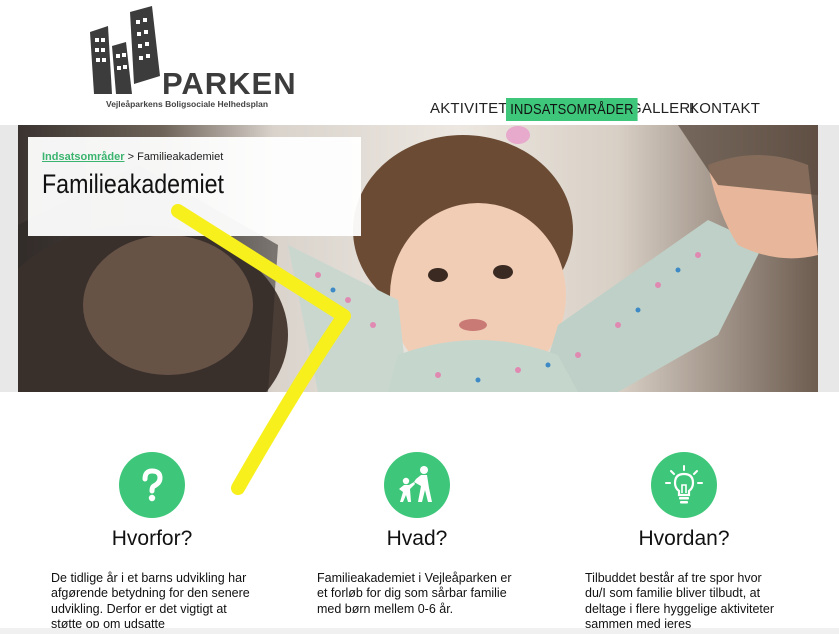 The height and width of the screenshot is (634, 839). Describe the element at coordinates (419, 631) in the screenshot. I see `page-bottom-edge` at that location.